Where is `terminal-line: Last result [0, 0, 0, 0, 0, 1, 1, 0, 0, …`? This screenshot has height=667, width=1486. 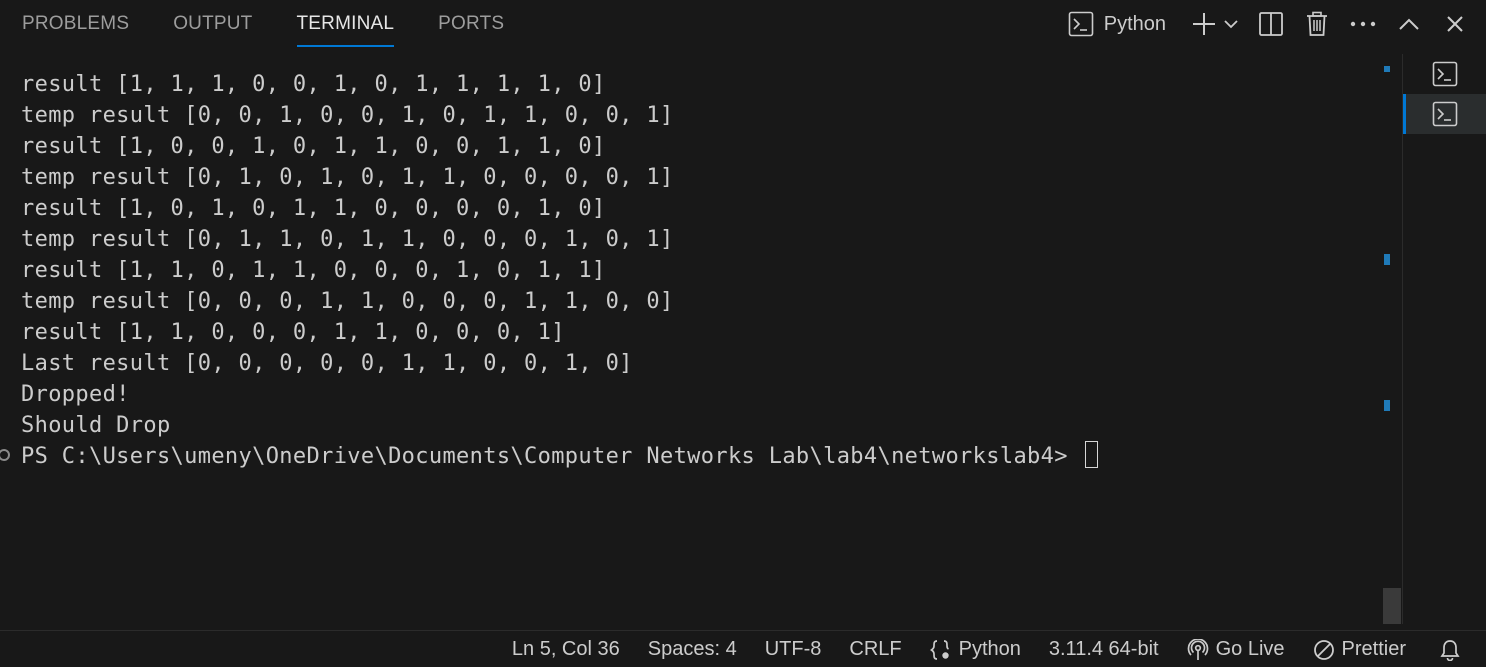
terminal-line: Last result [0, 0, 0, 0, 0, 1, 1, 0, 0, … is located at coordinates (327, 363).